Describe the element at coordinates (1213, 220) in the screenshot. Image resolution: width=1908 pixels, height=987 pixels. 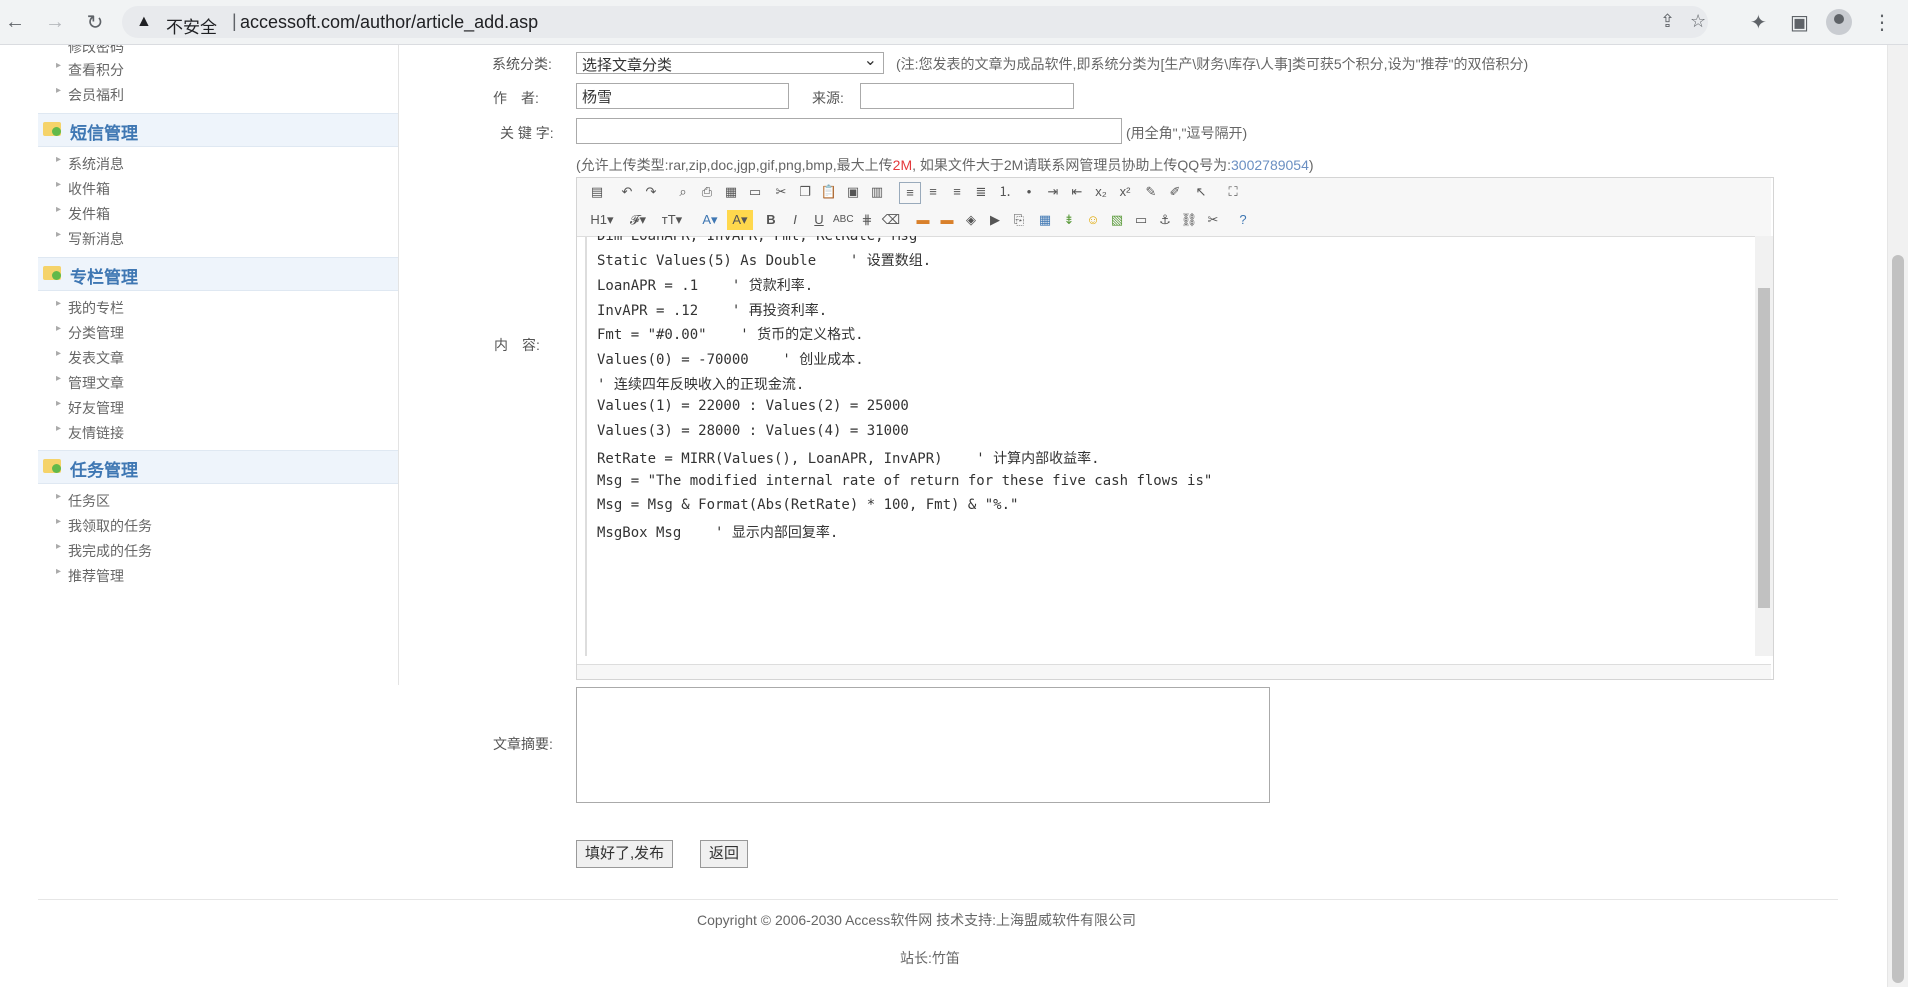
I see `unlink-icon: ✂` at that location.